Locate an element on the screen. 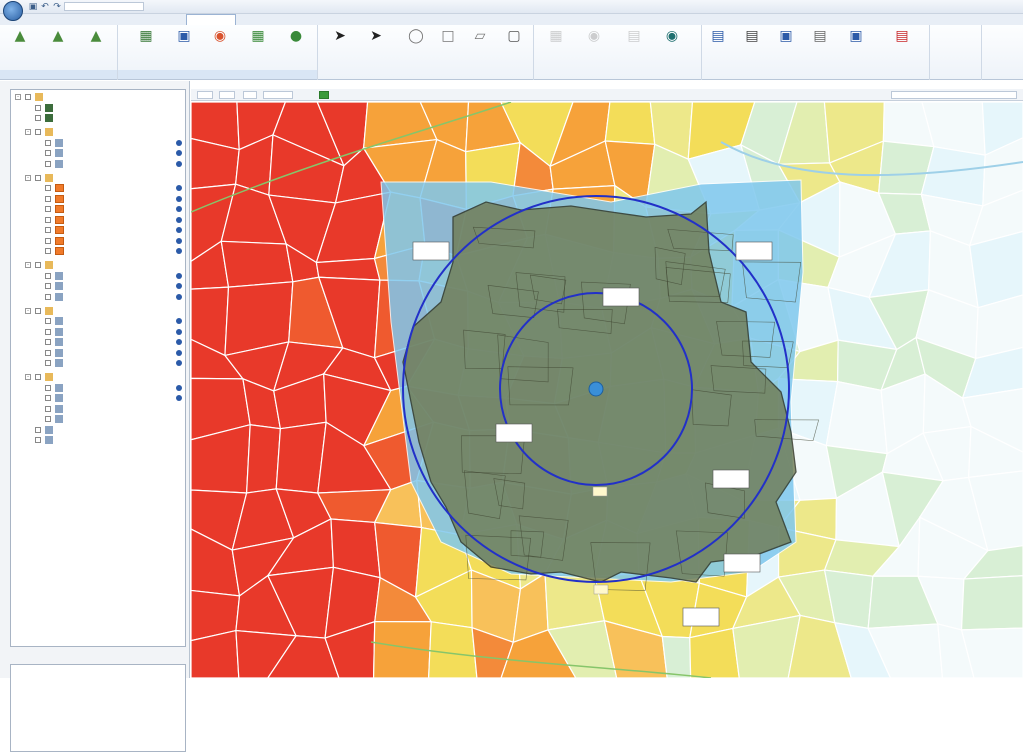  ribbon-button-1: ▲ is located at coordinates (20, 48).